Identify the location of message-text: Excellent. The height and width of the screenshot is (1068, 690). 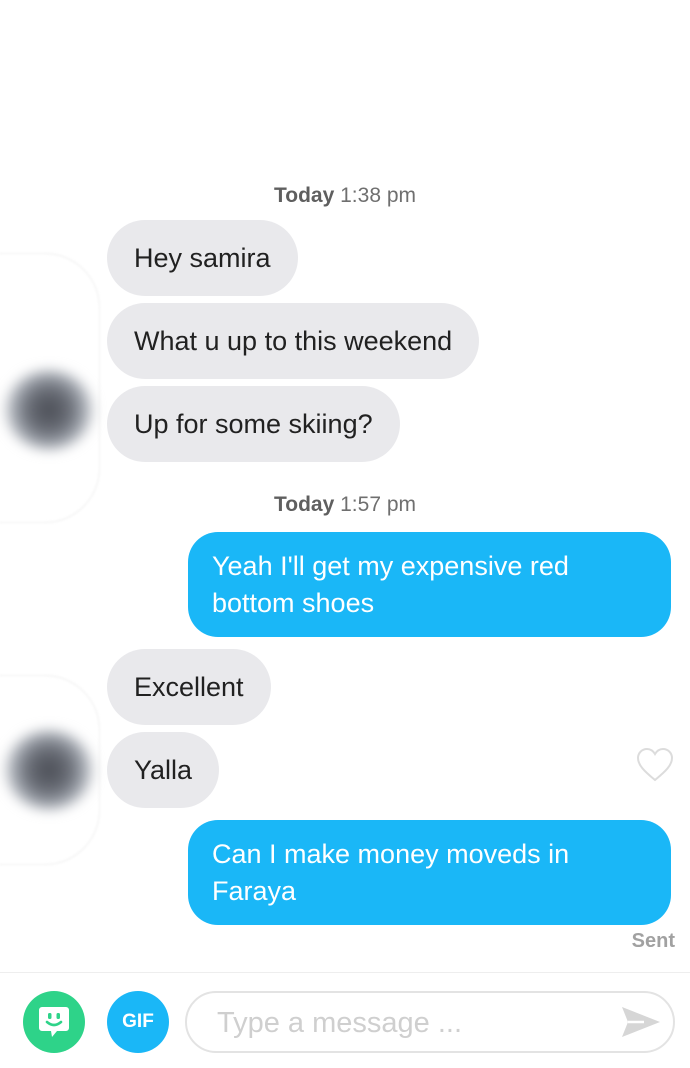
(189, 686).